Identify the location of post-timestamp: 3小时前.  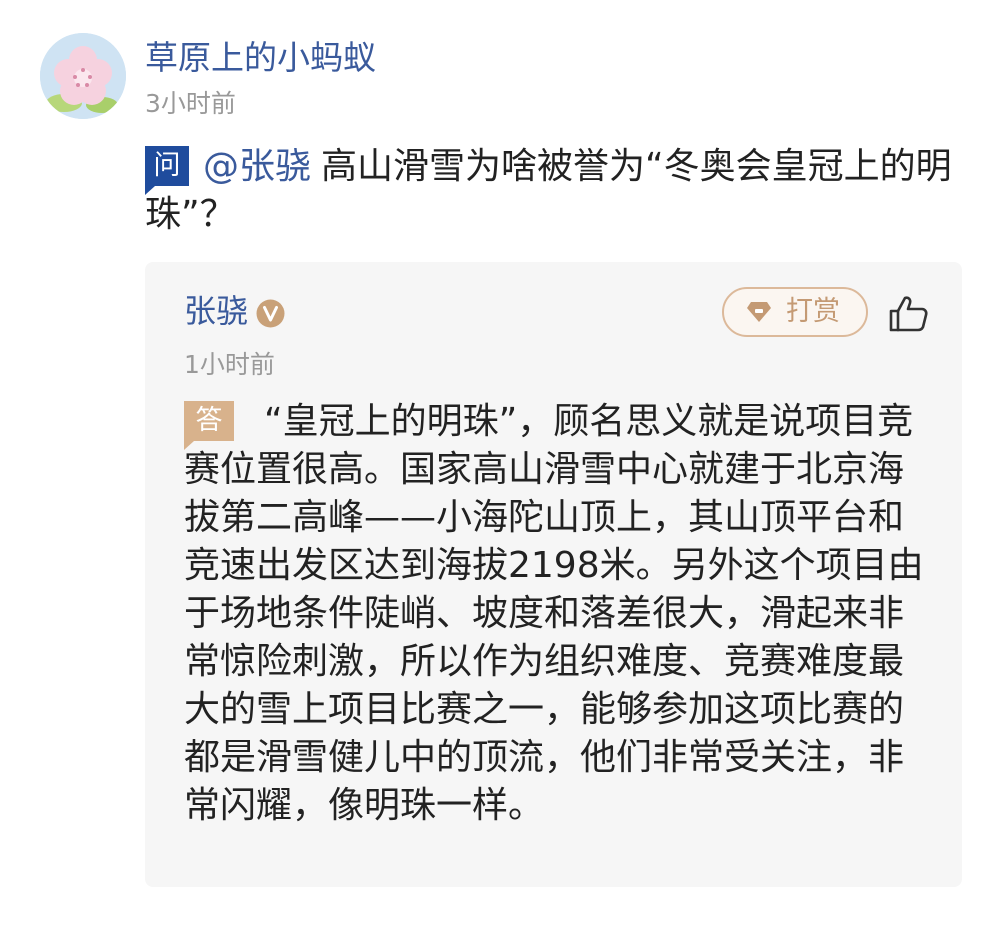
(190, 103).